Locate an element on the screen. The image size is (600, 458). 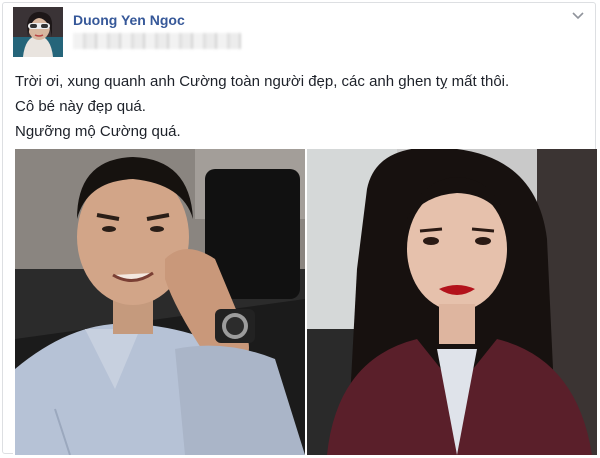
author-name: Duong Yen Ngoc is located at coordinates (129, 20).